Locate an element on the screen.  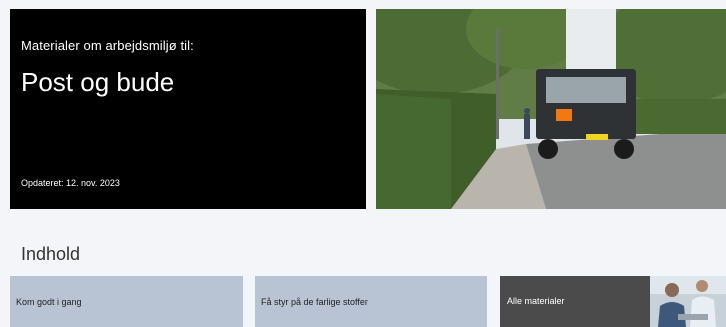
section-title-indhold: Indhold is located at coordinates (51, 254).